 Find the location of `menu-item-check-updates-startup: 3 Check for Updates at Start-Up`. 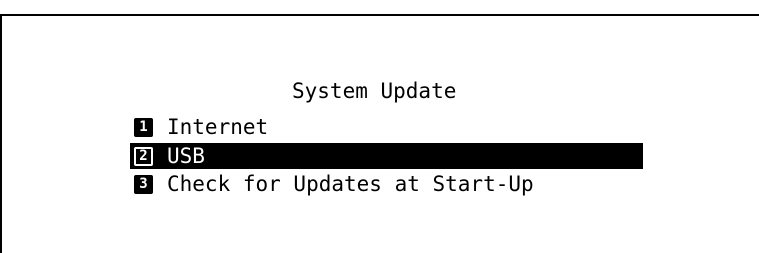

menu-item-check-updates-startup: 3 Check for Updates at Start-Up is located at coordinates (332, 184).